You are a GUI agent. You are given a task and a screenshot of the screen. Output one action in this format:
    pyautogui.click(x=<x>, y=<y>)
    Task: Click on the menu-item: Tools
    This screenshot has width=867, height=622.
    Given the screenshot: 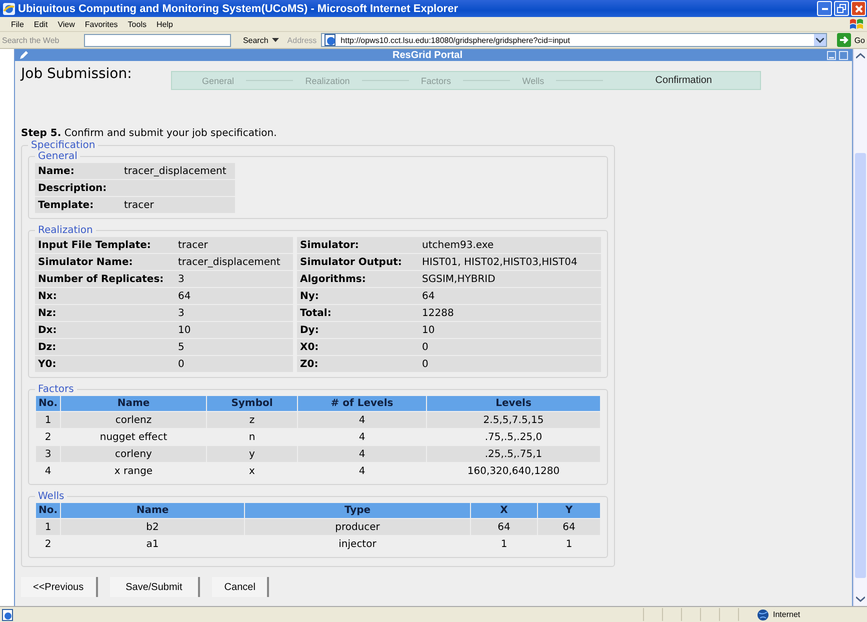 What is the action you would take?
    pyautogui.click(x=137, y=24)
    